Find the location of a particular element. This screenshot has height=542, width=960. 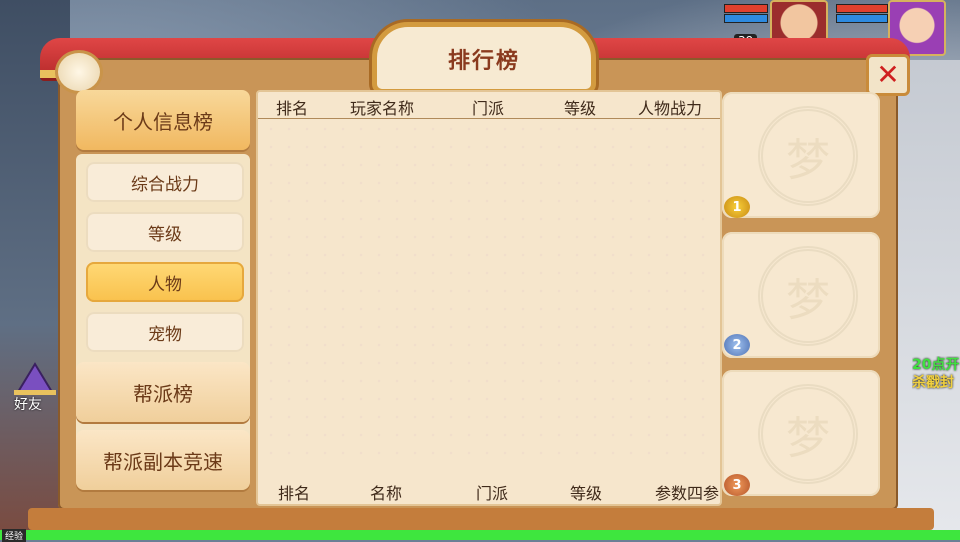

subtab-pet: 宠物 is located at coordinates (165, 332).